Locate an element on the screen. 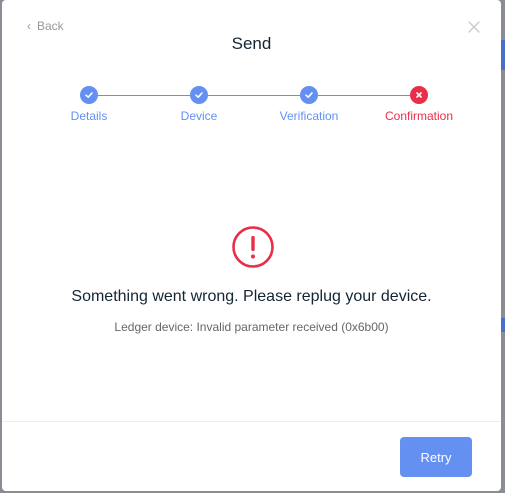  step-label: Device is located at coordinates (199, 116).